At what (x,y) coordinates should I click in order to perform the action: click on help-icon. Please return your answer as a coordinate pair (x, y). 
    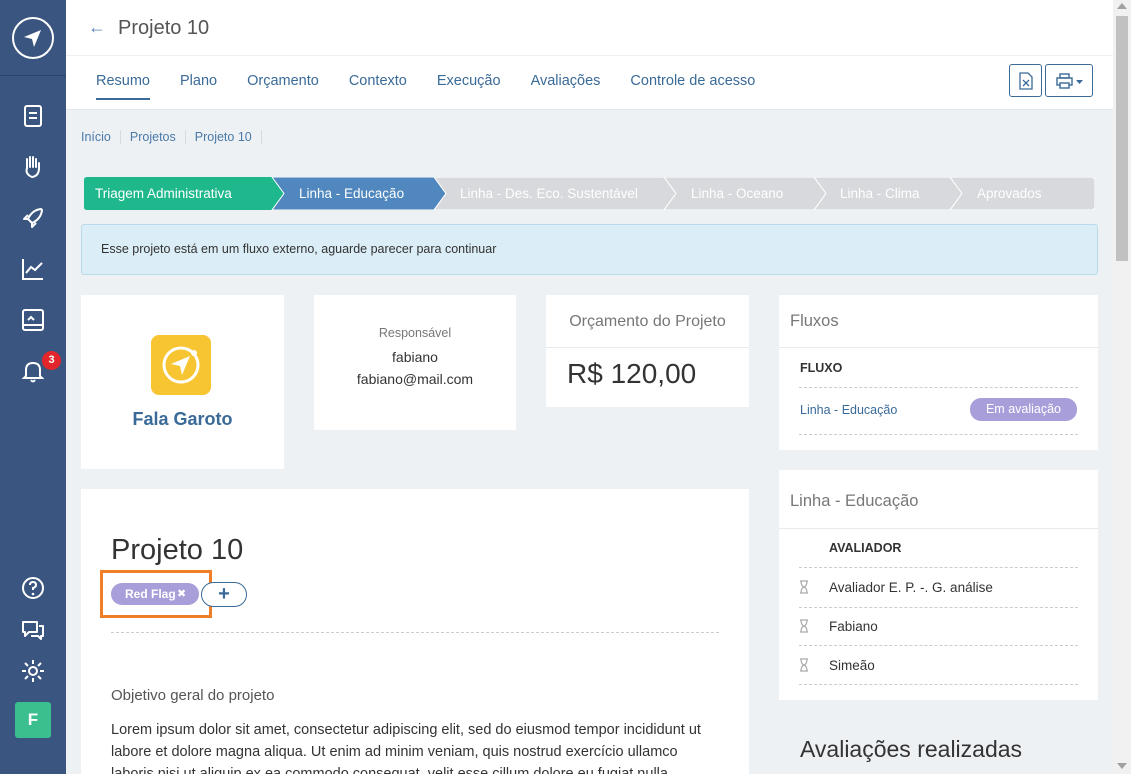
    Looking at the image, I should click on (33, 588).